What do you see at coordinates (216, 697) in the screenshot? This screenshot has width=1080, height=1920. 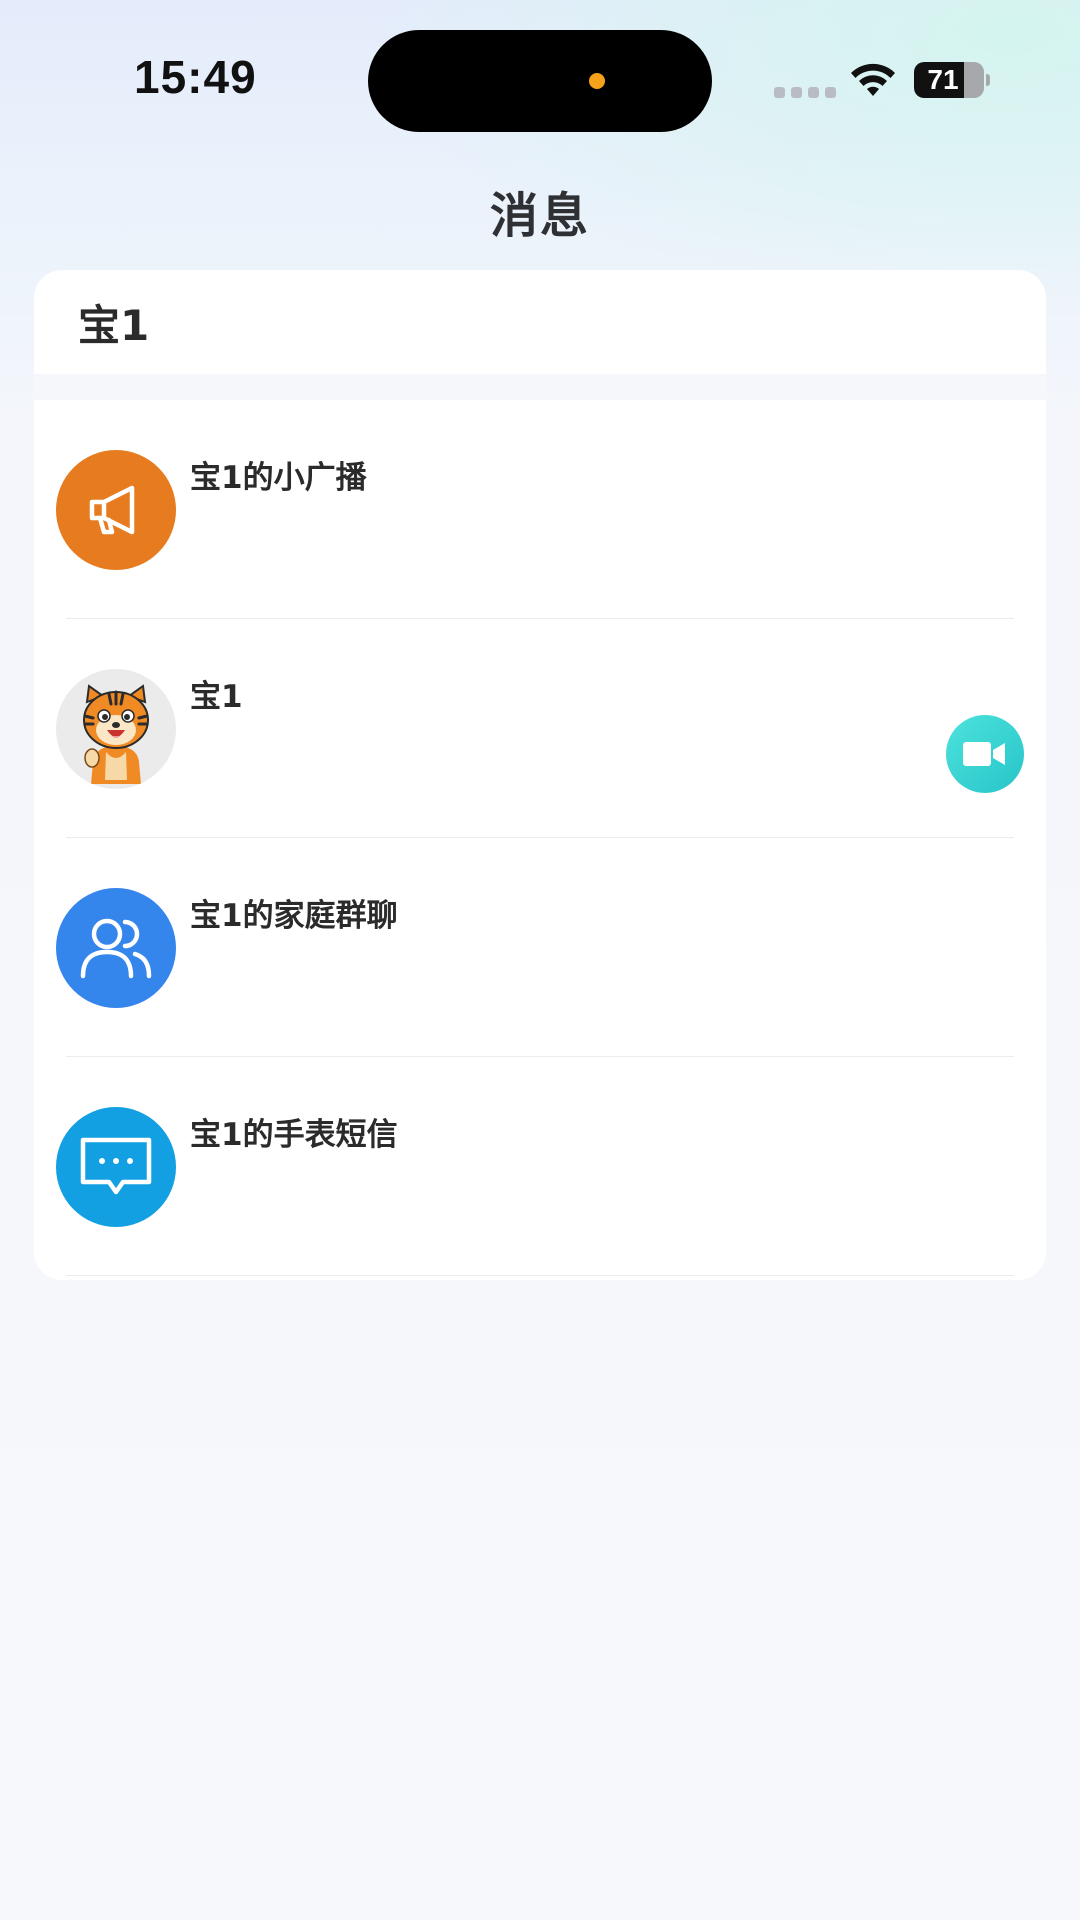 I see `item-title: 宝1` at bounding box center [216, 697].